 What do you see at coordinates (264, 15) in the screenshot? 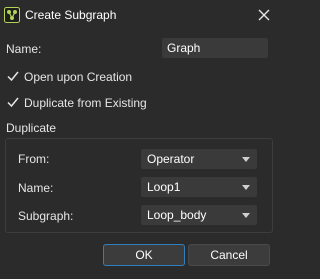
I see `close-icon` at bounding box center [264, 15].